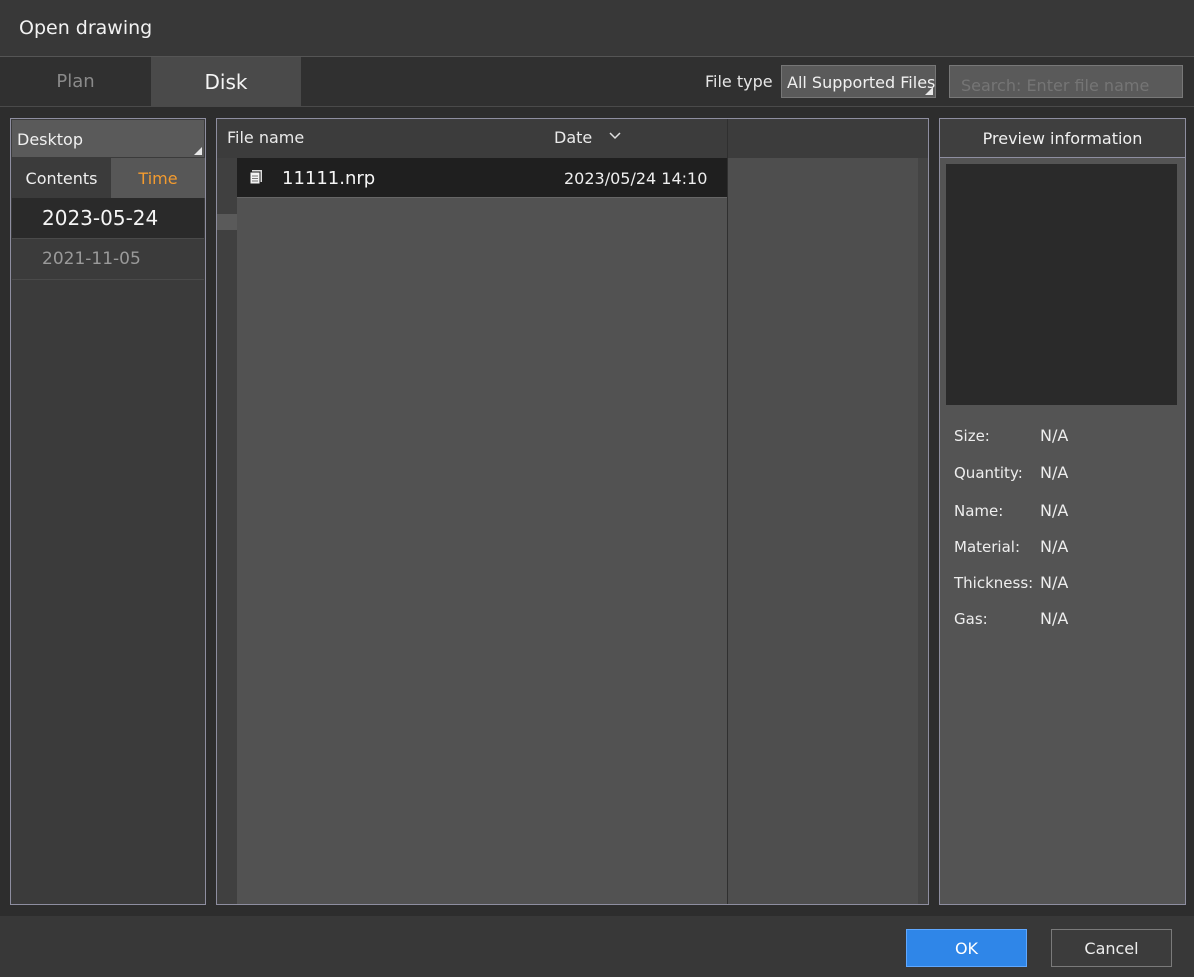 This screenshot has width=1194, height=977. What do you see at coordinates (1054, 546) in the screenshot?
I see `info-value-material: N/A` at bounding box center [1054, 546].